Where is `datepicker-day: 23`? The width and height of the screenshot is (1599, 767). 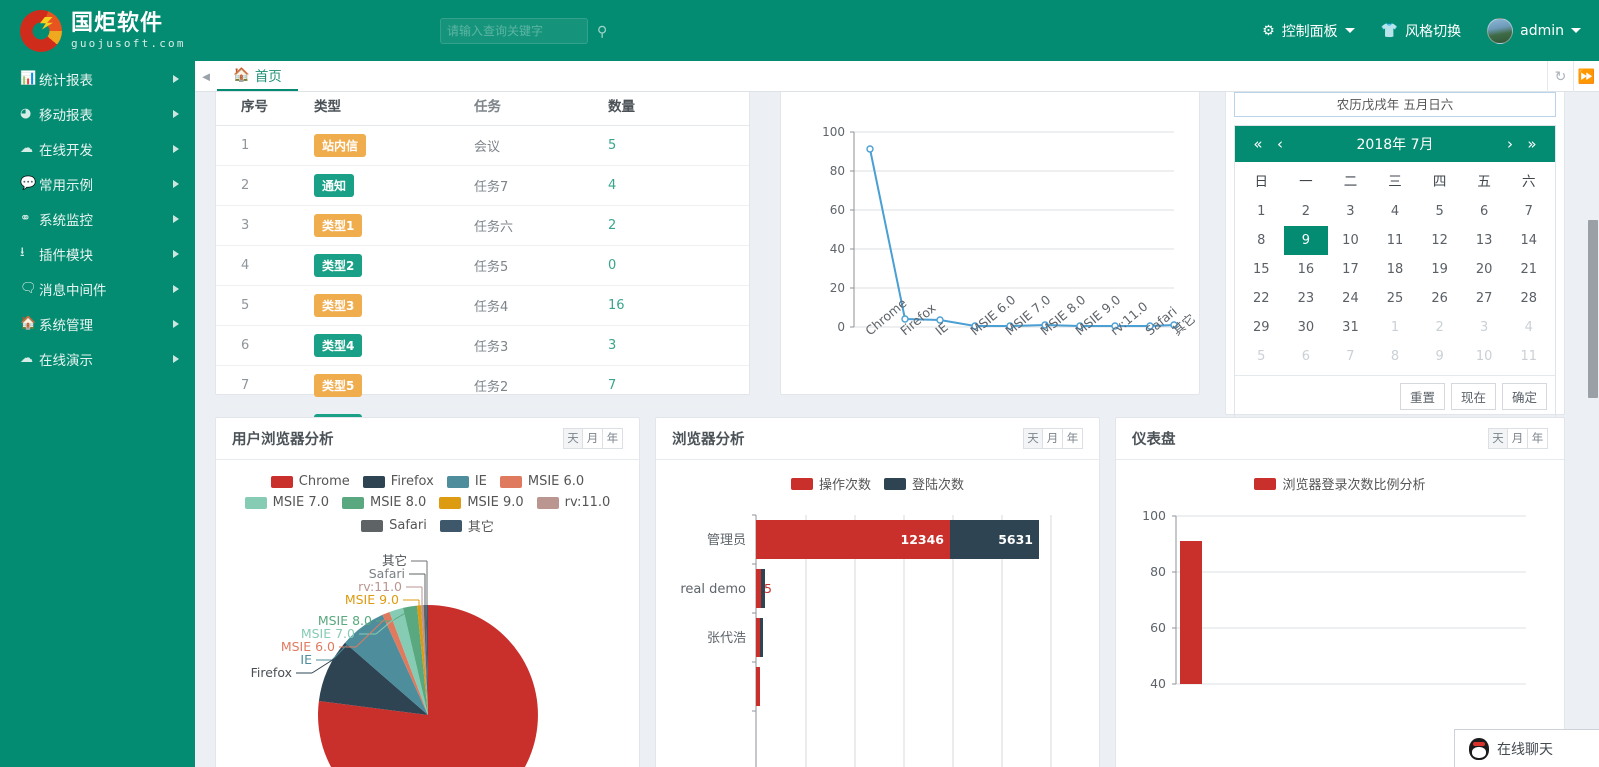 datepicker-day: 23 is located at coordinates (1306, 298).